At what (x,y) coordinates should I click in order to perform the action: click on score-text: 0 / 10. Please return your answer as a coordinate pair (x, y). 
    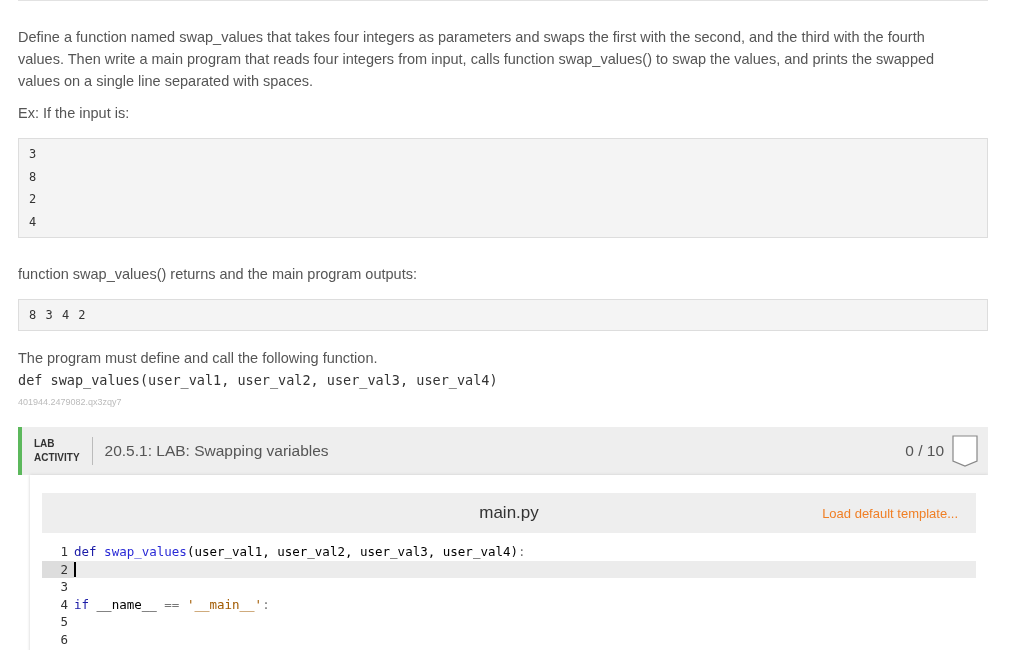
    Looking at the image, I should click on (924, 451).